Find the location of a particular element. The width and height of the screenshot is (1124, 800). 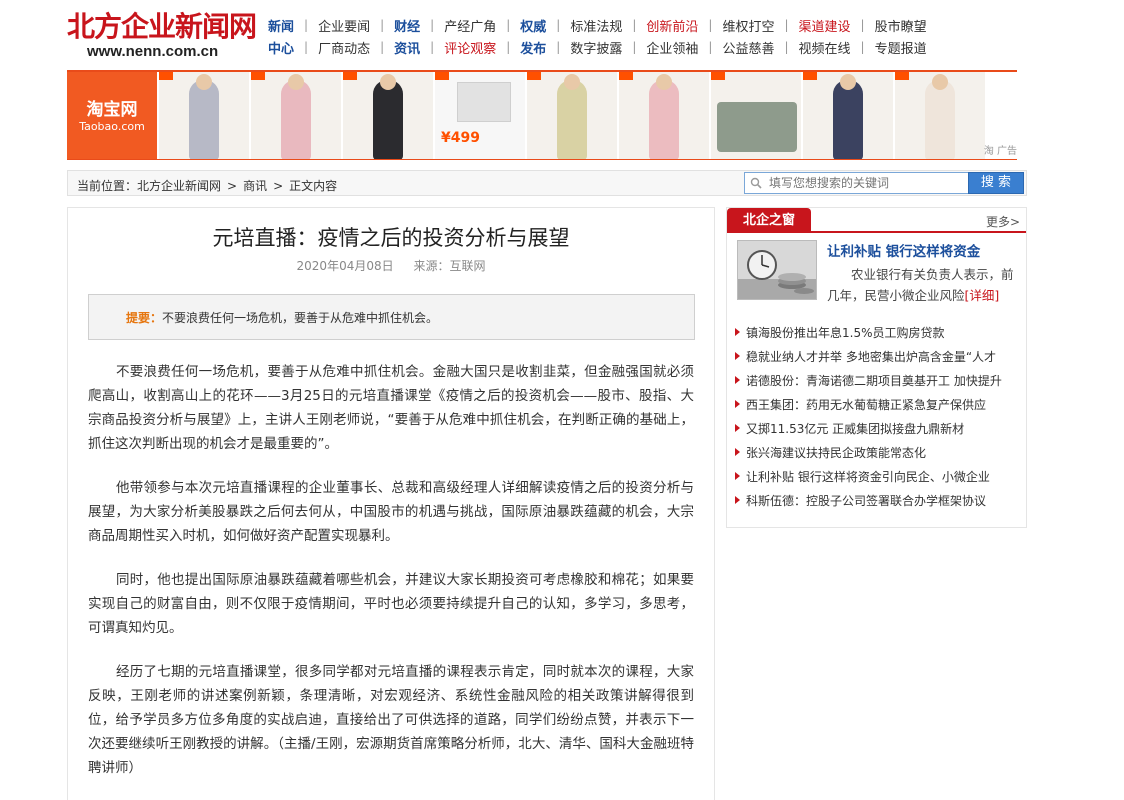

nav-link: 股市瞭望 is located at coordinates (901, 25).